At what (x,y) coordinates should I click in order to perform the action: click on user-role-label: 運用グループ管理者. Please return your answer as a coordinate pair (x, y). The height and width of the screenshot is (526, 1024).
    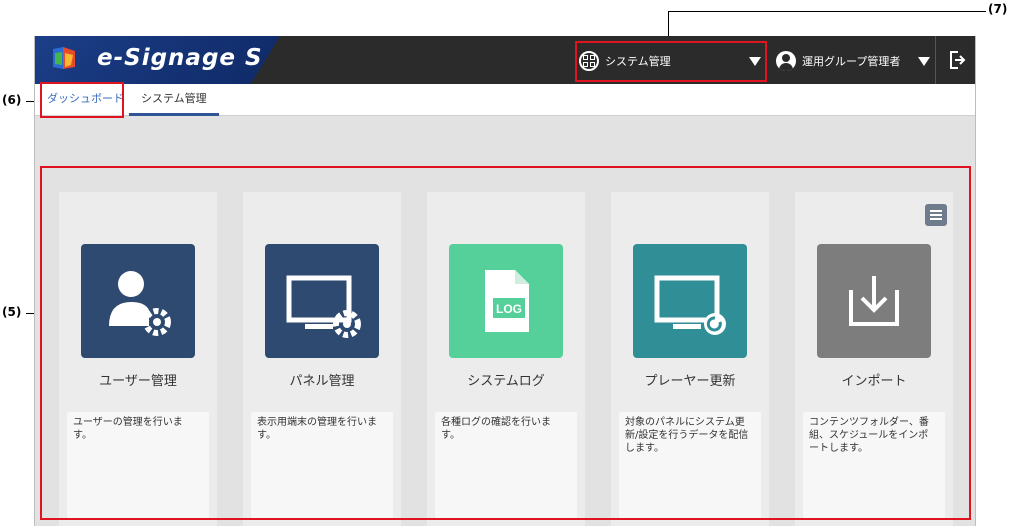
    Looking at the image, I should click on (851, 61).